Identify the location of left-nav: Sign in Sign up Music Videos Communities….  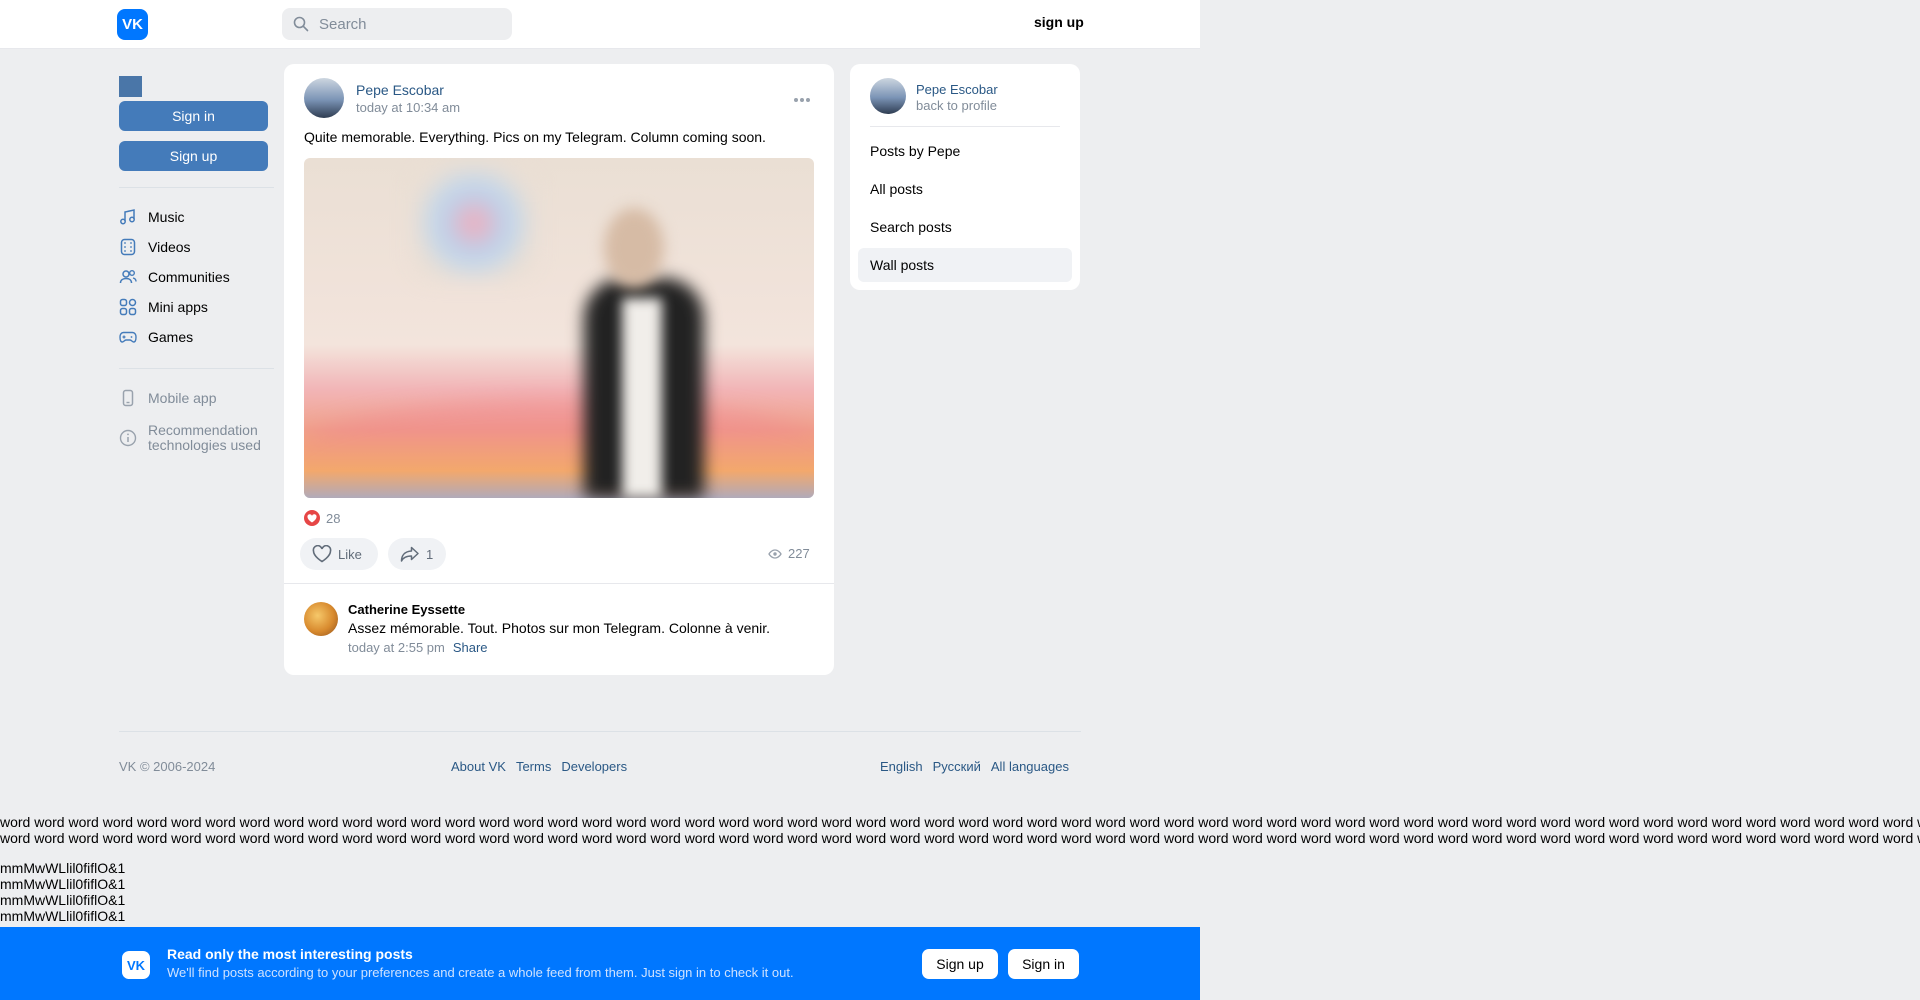
(197, 264).